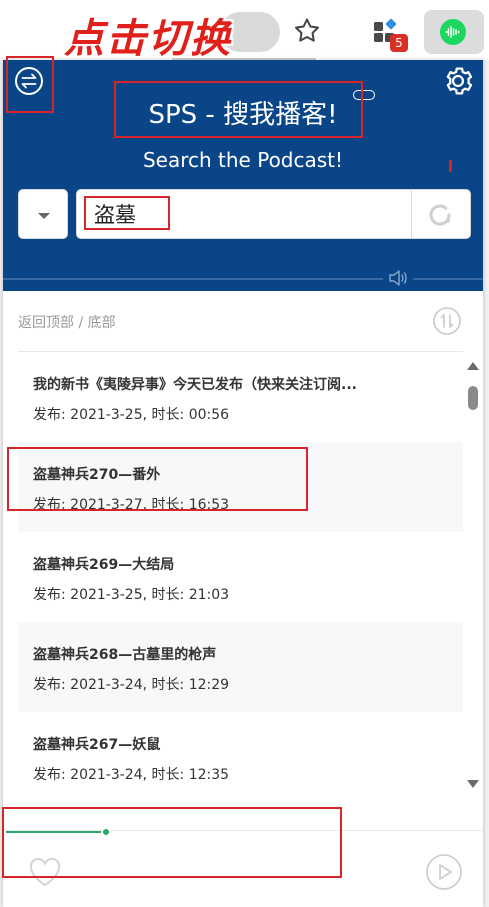 This screenshot has width=489, height=907. Describe the element at coordinates (97, 745) in the screenshot. I see `episode-title: 盗墓神兵267—妖鼠` at that location.